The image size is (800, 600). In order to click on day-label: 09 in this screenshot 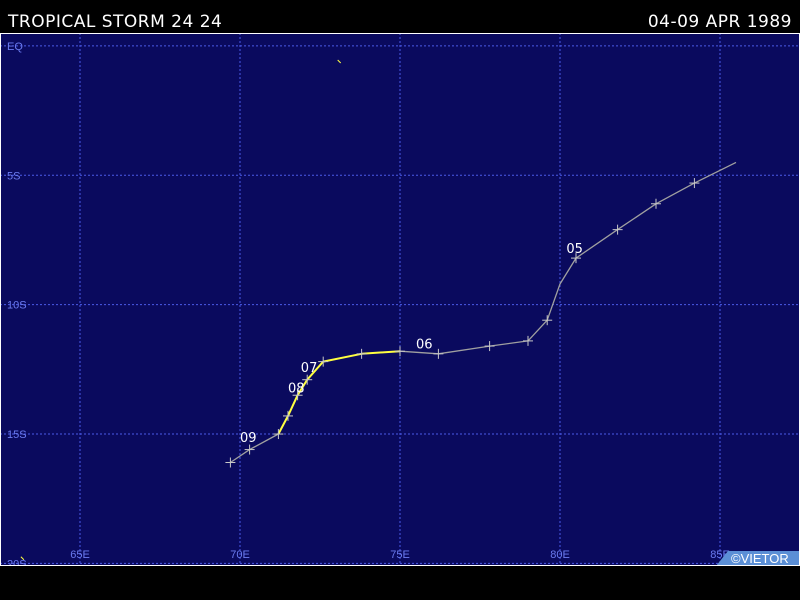, I will do `click(248, 438)`.